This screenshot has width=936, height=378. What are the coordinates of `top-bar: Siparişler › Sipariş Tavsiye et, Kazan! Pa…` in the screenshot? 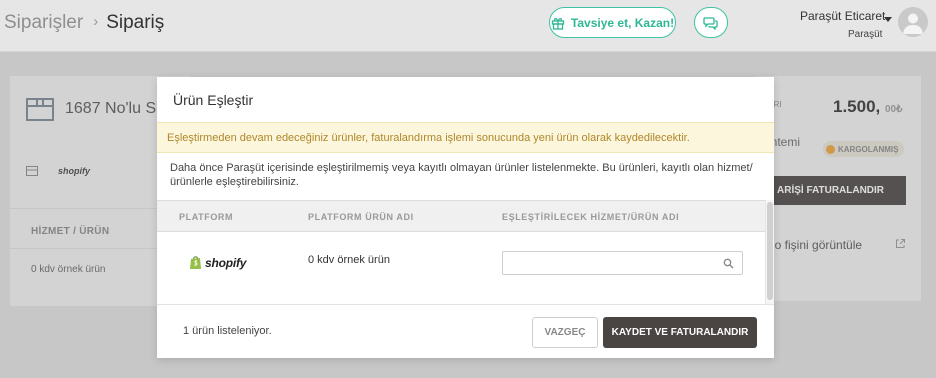 It's located at (468, 26).